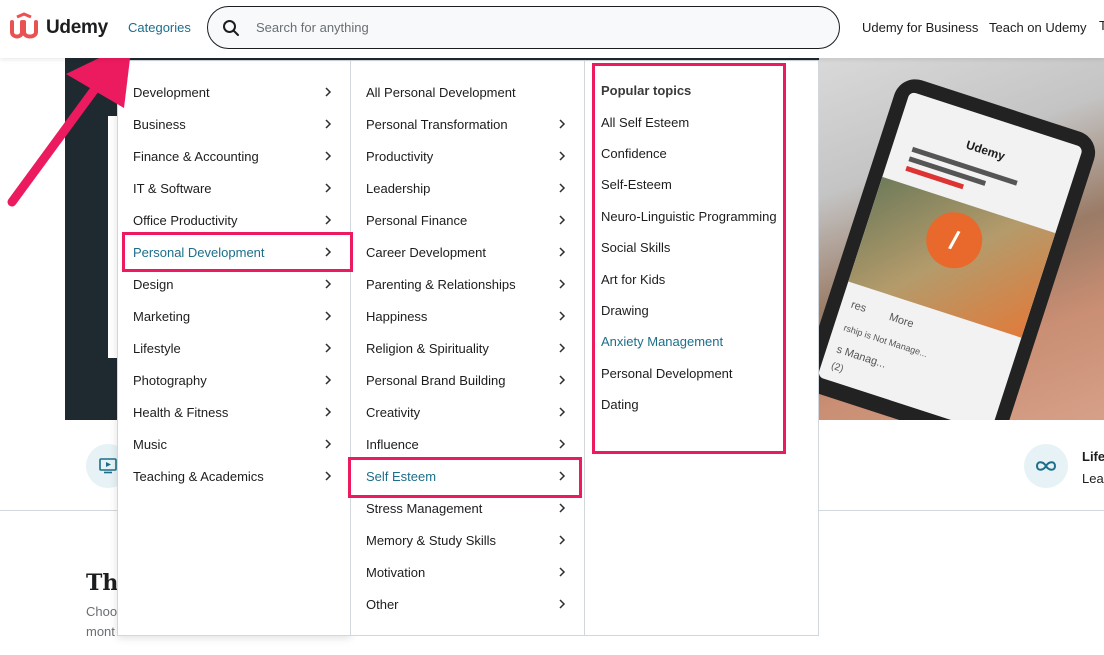  I want to click on category-item: Photography, so click(234, 380).